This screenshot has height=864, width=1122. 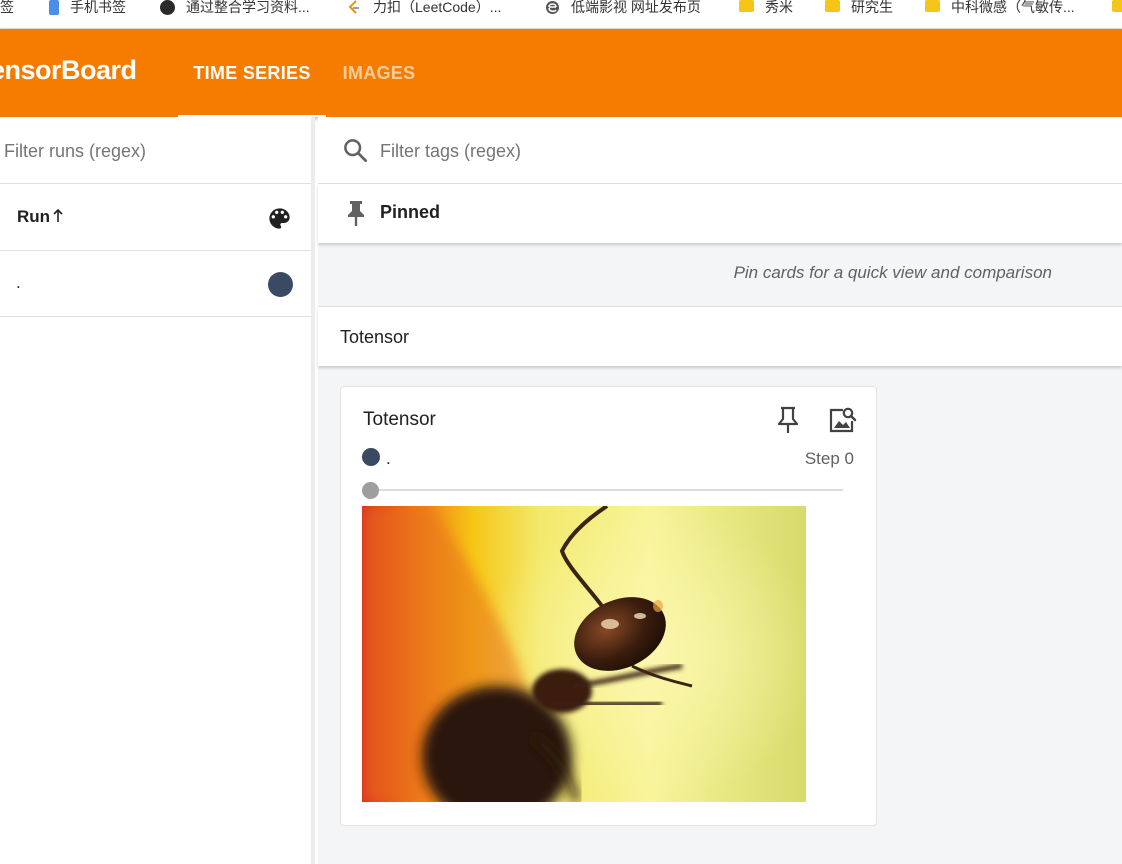 I want to click on palette-icon, so click(x=279, y=218).